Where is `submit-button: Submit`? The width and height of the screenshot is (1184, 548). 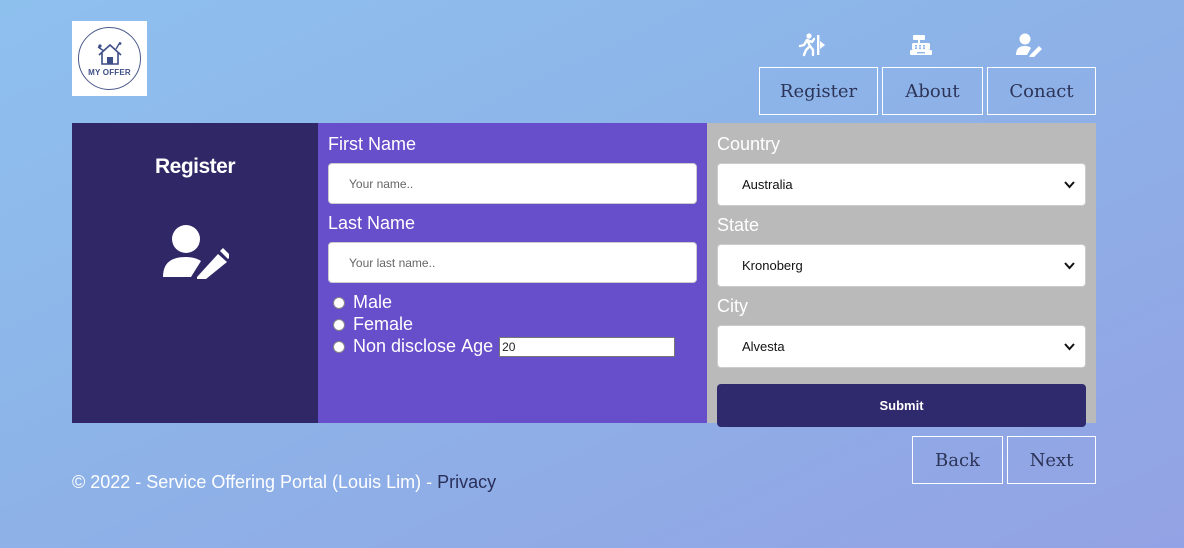 submit-button: Submit is located at coordinates (901, 405).